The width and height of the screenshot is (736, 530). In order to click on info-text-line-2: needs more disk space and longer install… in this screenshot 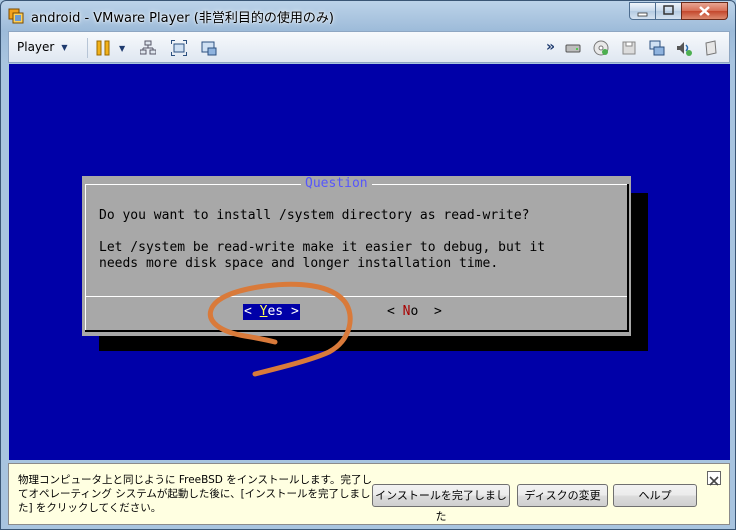, I will do `click(299, 263)`.